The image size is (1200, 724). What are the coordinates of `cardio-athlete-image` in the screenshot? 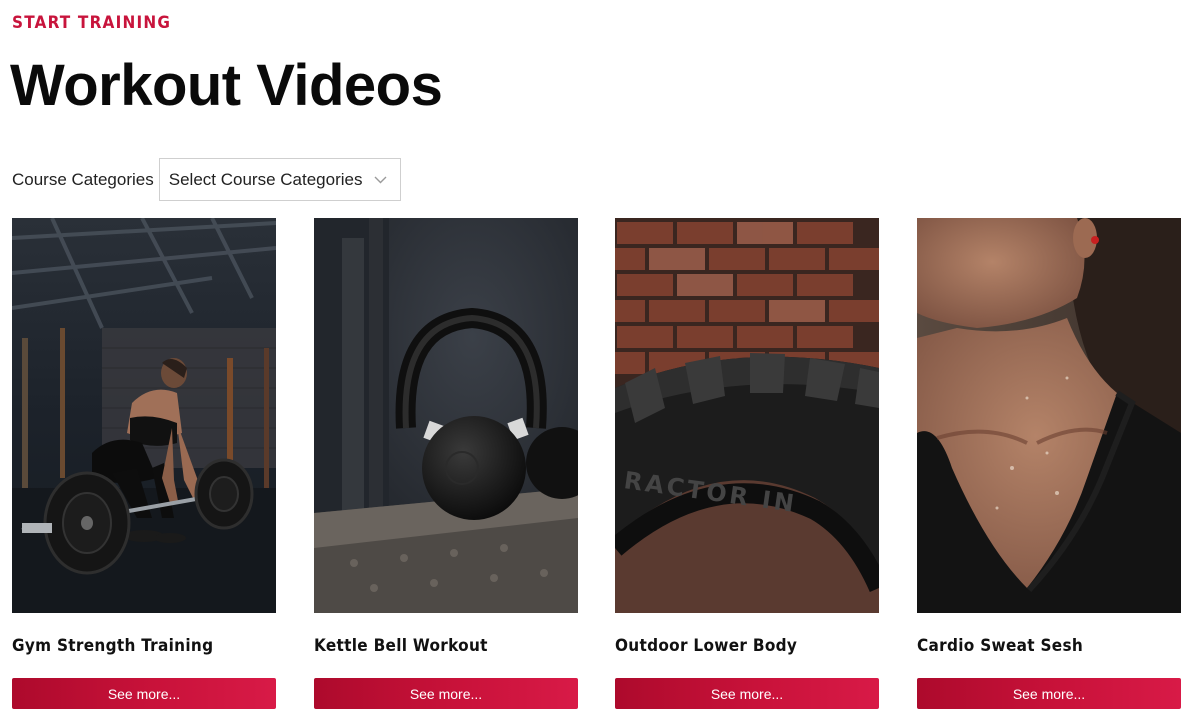 It's located at (1049, 415).